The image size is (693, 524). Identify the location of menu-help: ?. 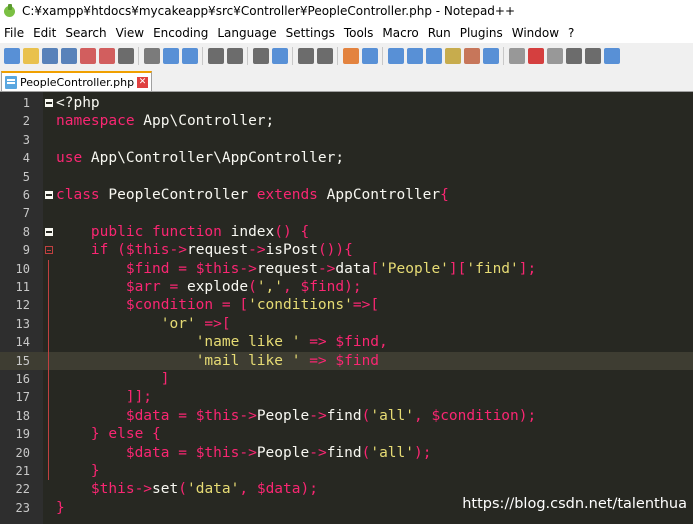
(571, 33).